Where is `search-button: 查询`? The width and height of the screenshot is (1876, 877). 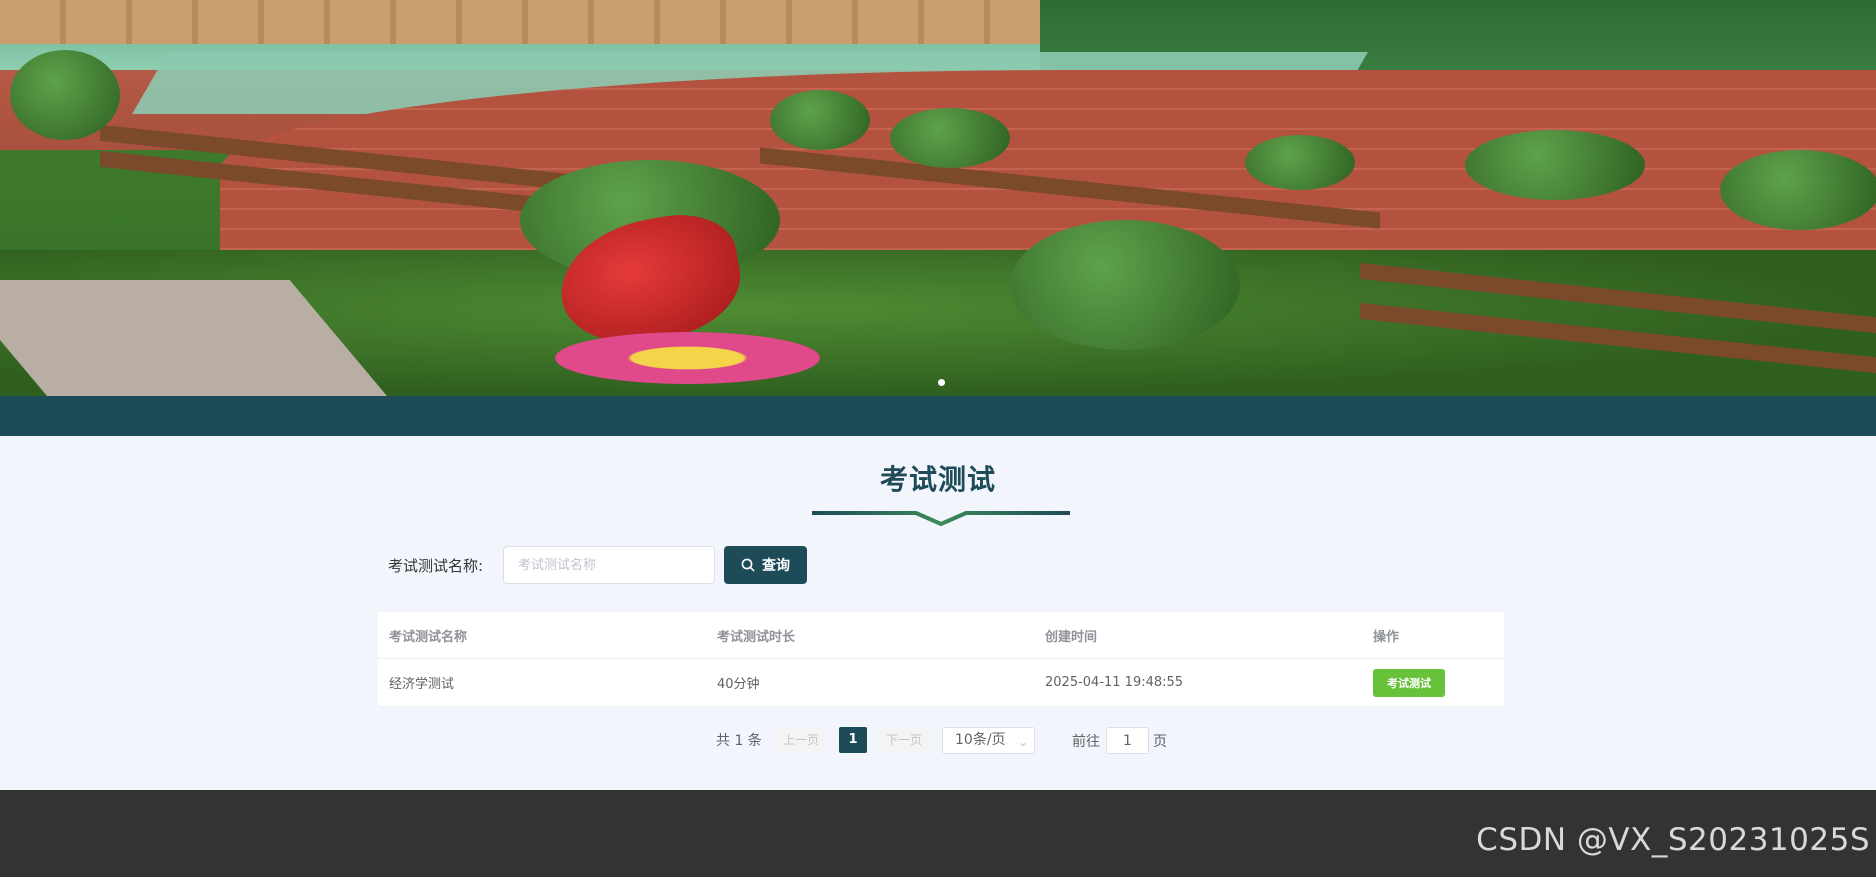
search-button: 查询 is located at coordinates (765, 565).